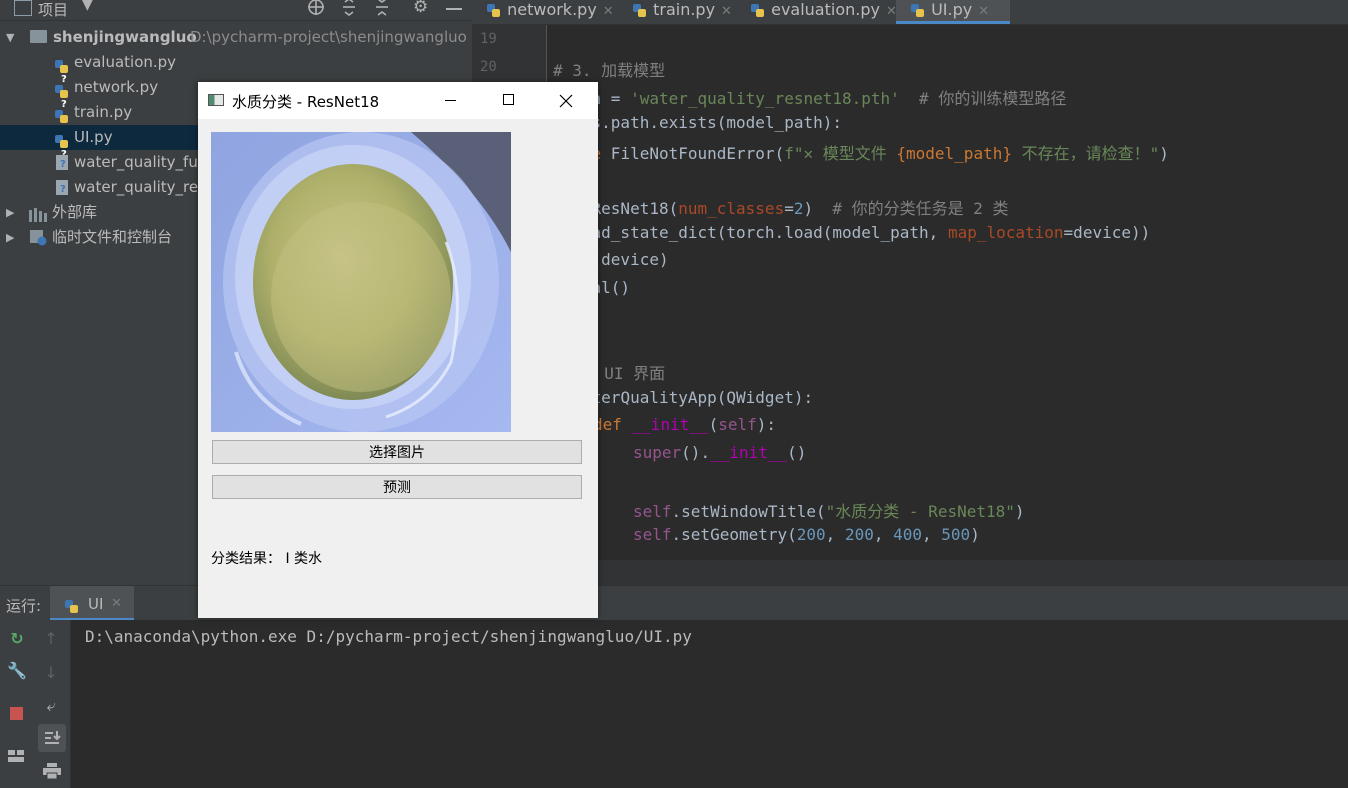 This screenshot has width=1348, height=788. What do you see at coordinates (488, 39) in the screenshot?
I see `line-number: 19` at bounding box center [488, 39].